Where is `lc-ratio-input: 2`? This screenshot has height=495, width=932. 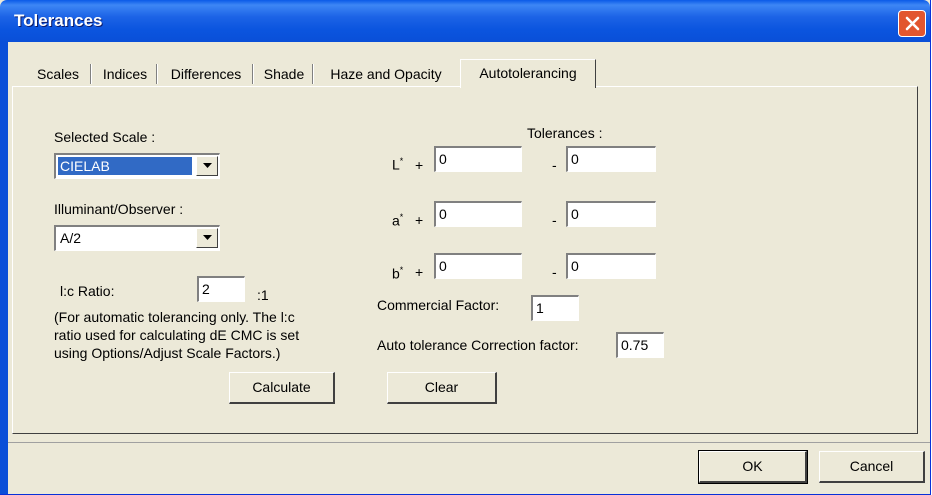 lc-ratio-input: 2 is located at coordinates (221, 289).